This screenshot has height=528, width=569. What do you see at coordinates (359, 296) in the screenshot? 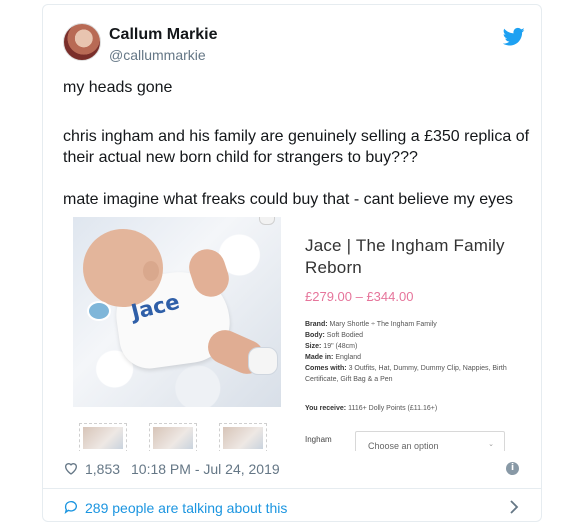
I see `product-price: £279.00 – £344.00` at bounding box center [359, 296].